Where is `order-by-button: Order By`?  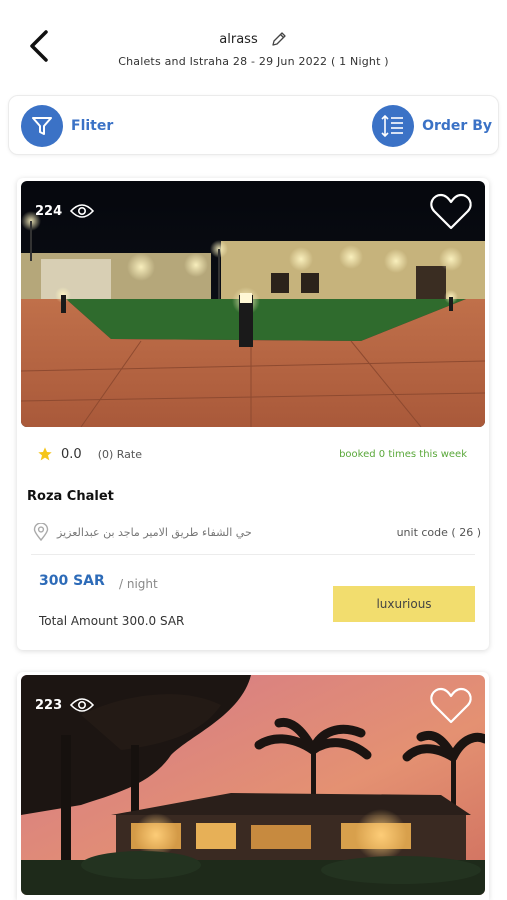 order-by-button: Order By is located at coordinates (432, 126).